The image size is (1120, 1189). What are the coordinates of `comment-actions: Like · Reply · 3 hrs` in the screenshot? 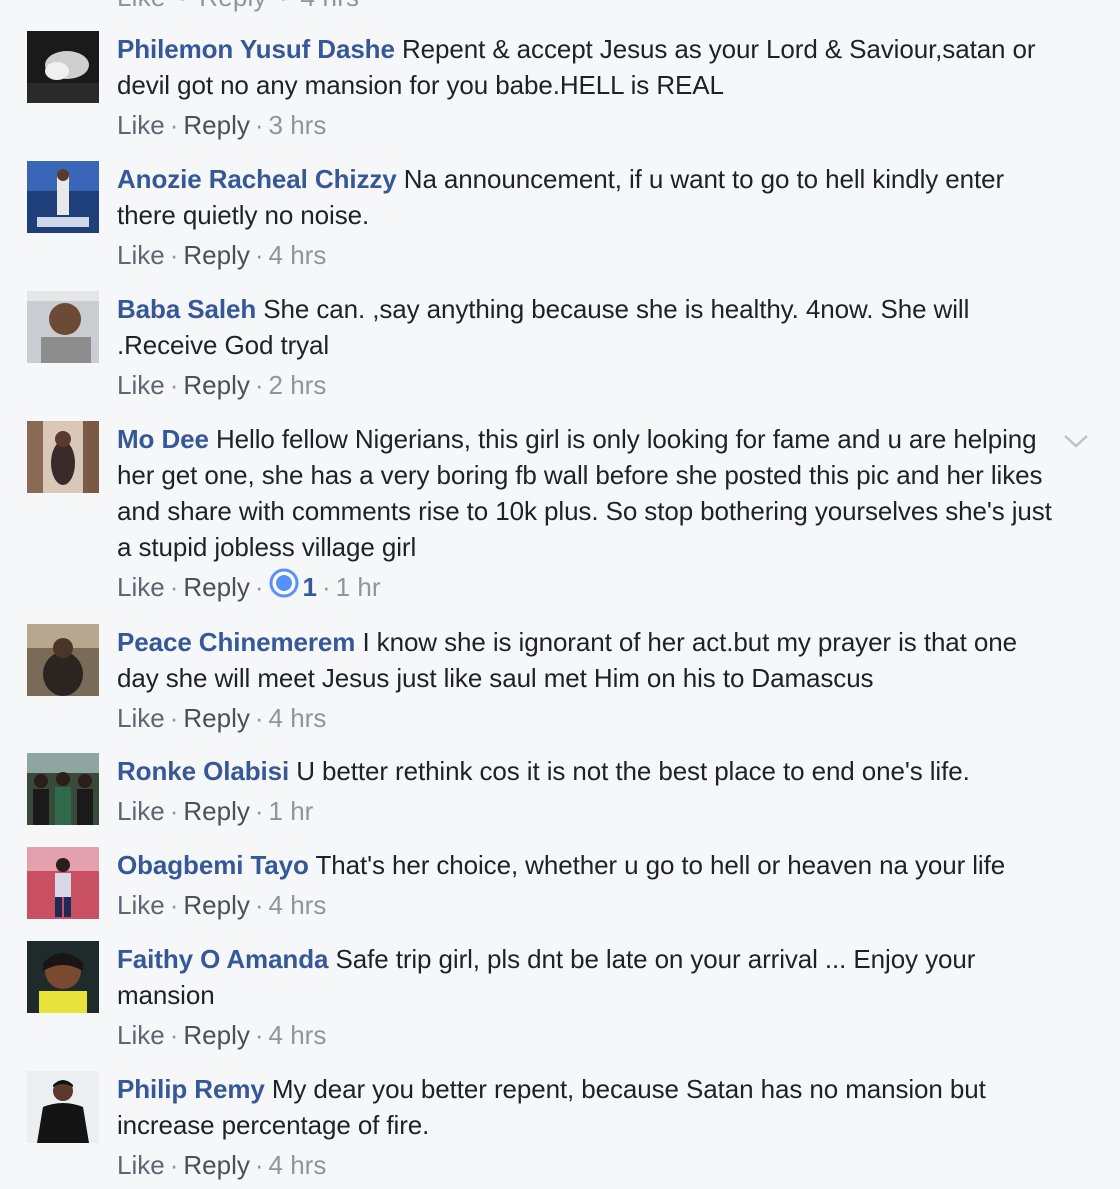 It's located at (589, 125).